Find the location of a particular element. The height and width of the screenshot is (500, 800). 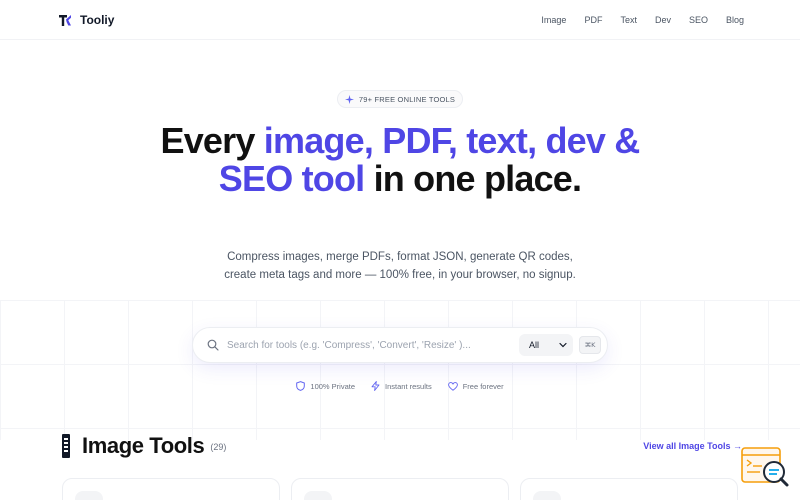

view-all-image-tools-link: View all Image Tools → is located at coordinates (692, 446).